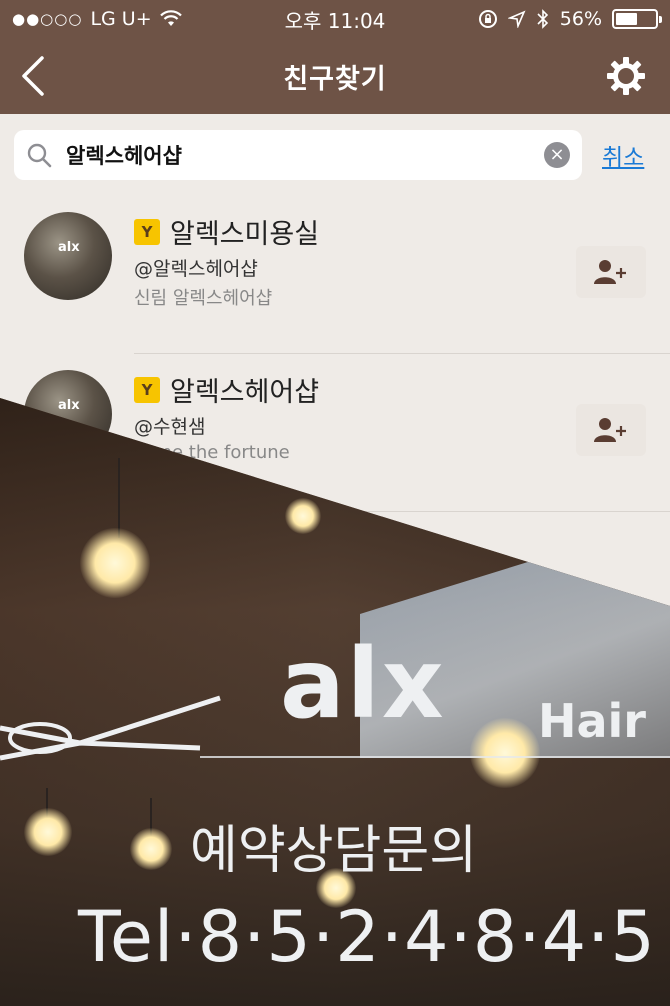  What do you see at coordinates (203, 298) in the screenshot?
I see `result-description: 신림 알렉스헤어샵` at bounding box center [203, 298].